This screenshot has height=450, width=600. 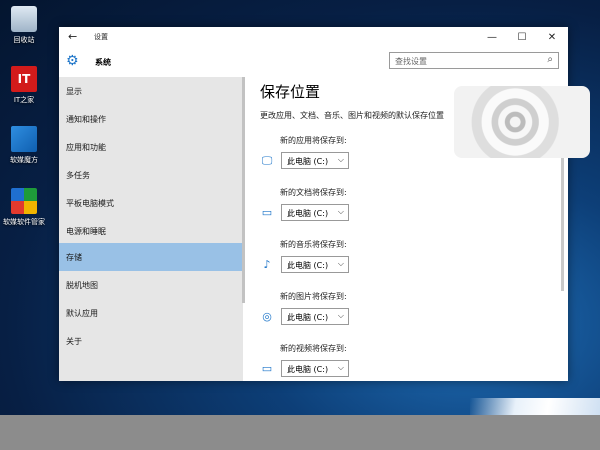 I want to click on desktop-icon-mofang: 软媒魔方, so click(x=24, y=145).